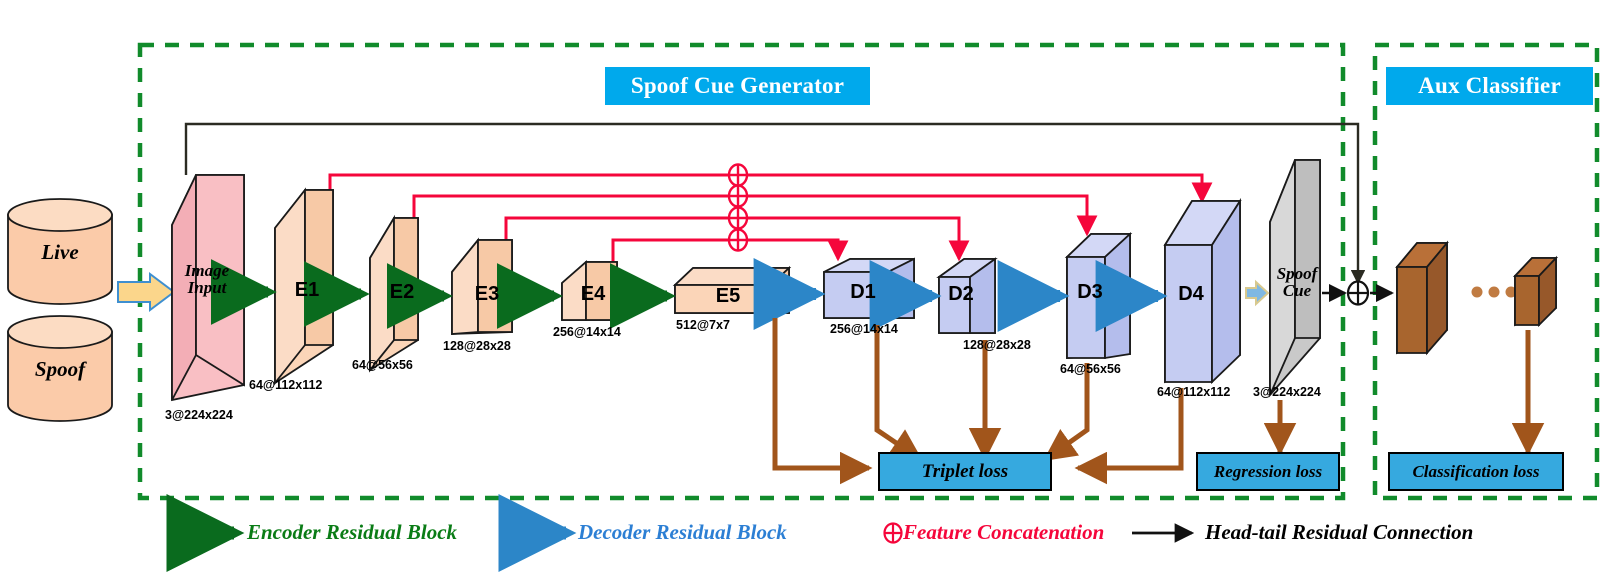 The width and height of the screenshot is (1603, 575). Describe the element at coordinates (1489, 86) in the screenshot. I see `aux-panel-title: Aux Classifier` at that location.